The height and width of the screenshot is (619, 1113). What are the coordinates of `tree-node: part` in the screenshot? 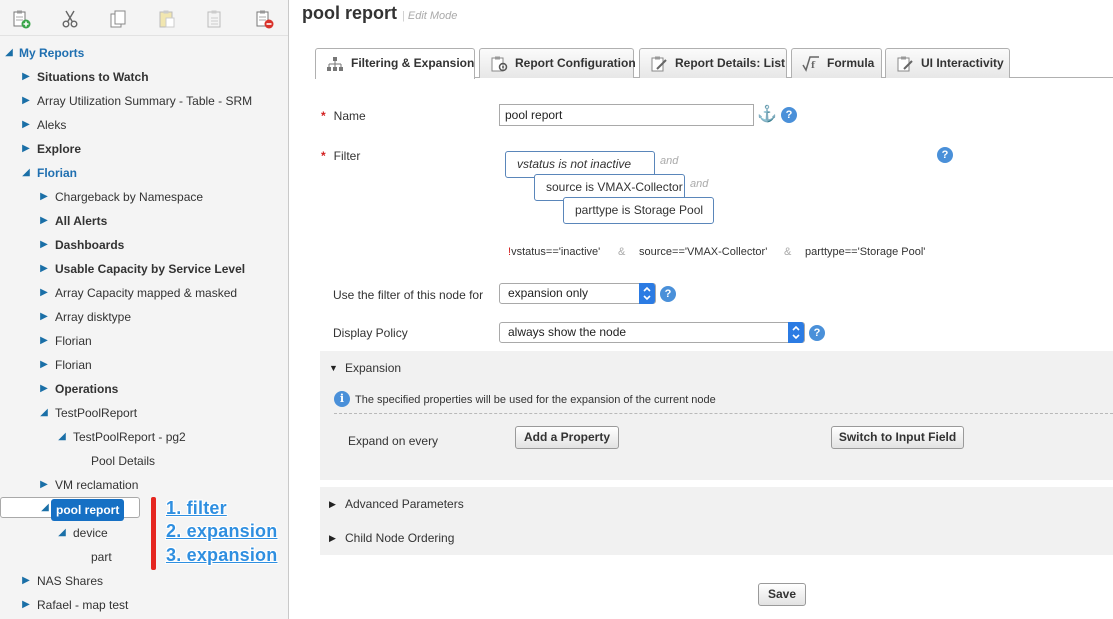 It's located at (70, 557).